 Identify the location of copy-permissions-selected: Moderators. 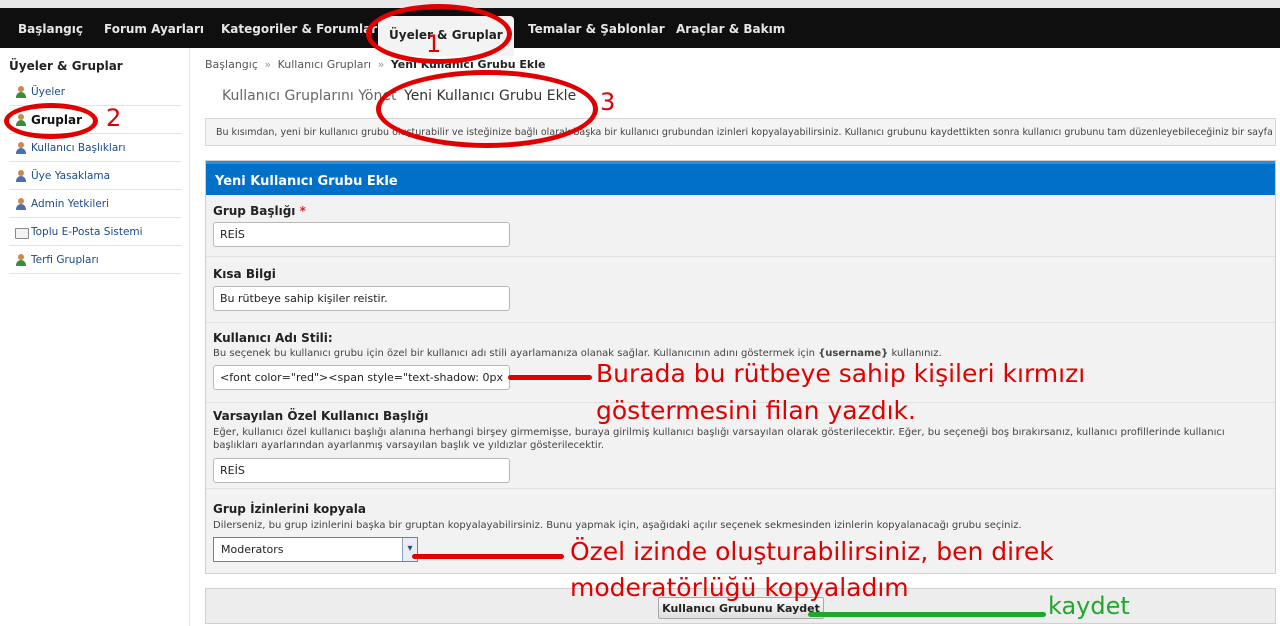
(252, 549).